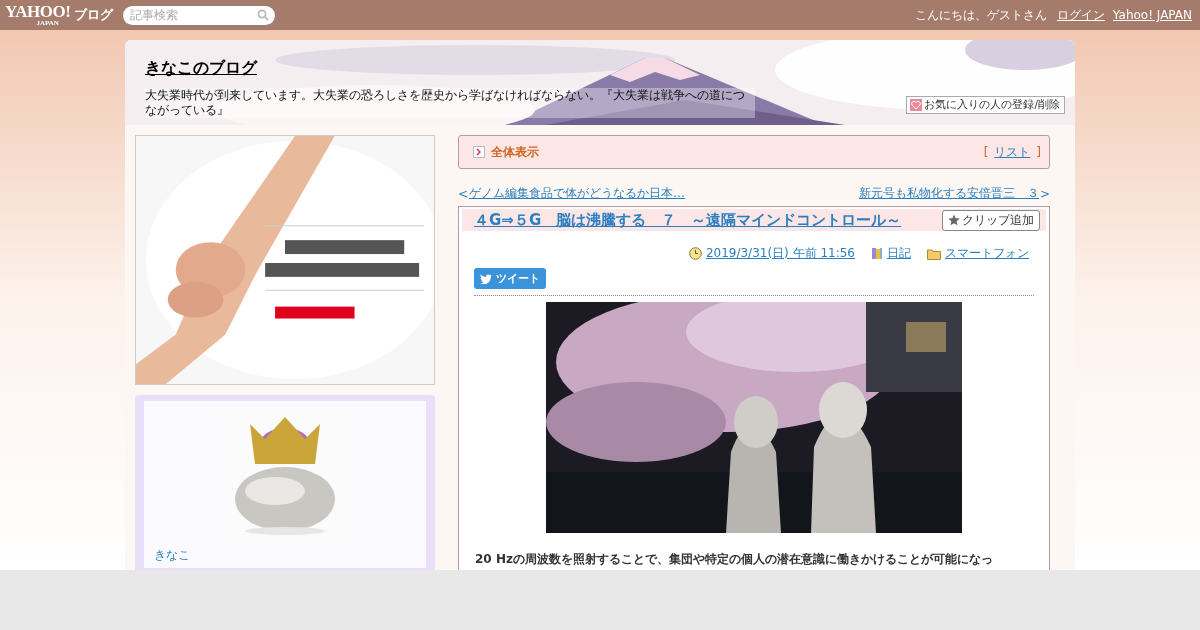 The width and height of the screenshot is (1200, 630). Describe the element at coordinates (38, 11) in the screenshot. I see `logo-text: YAHOO!` at that location.